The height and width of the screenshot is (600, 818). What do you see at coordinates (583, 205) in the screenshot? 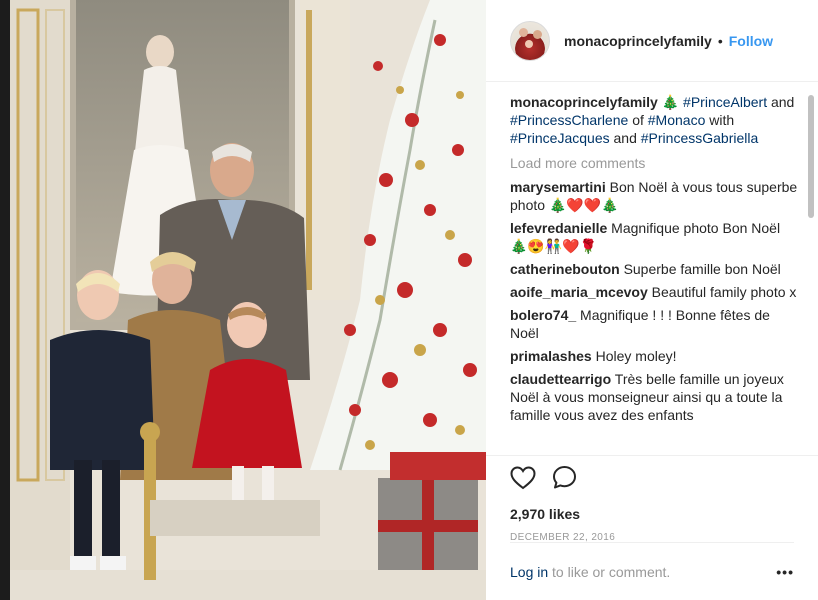
I see `comment-emoji: 🎄❤️❤️🎄` at bounding box center [583, 205].